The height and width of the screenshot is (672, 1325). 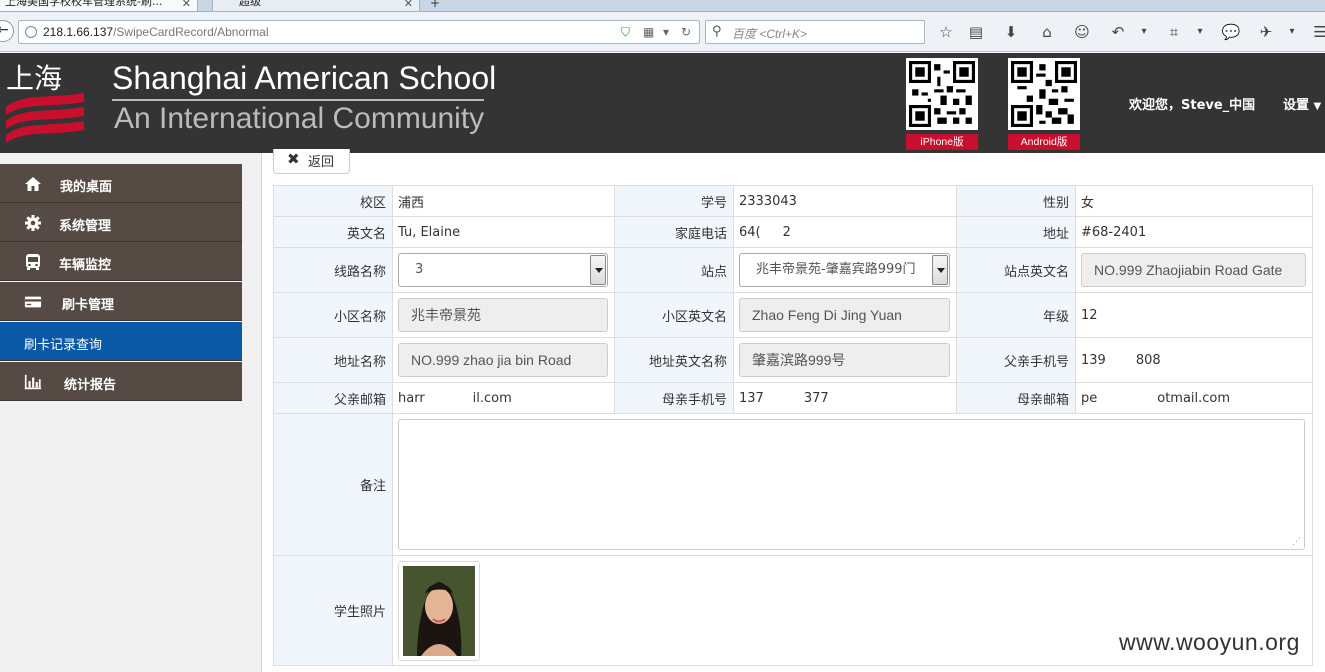 What do you see at coordinates (1047, 32) in the screenshot?
I see `home-browser-icon: ⌂` at bounding box center [1047, 32].